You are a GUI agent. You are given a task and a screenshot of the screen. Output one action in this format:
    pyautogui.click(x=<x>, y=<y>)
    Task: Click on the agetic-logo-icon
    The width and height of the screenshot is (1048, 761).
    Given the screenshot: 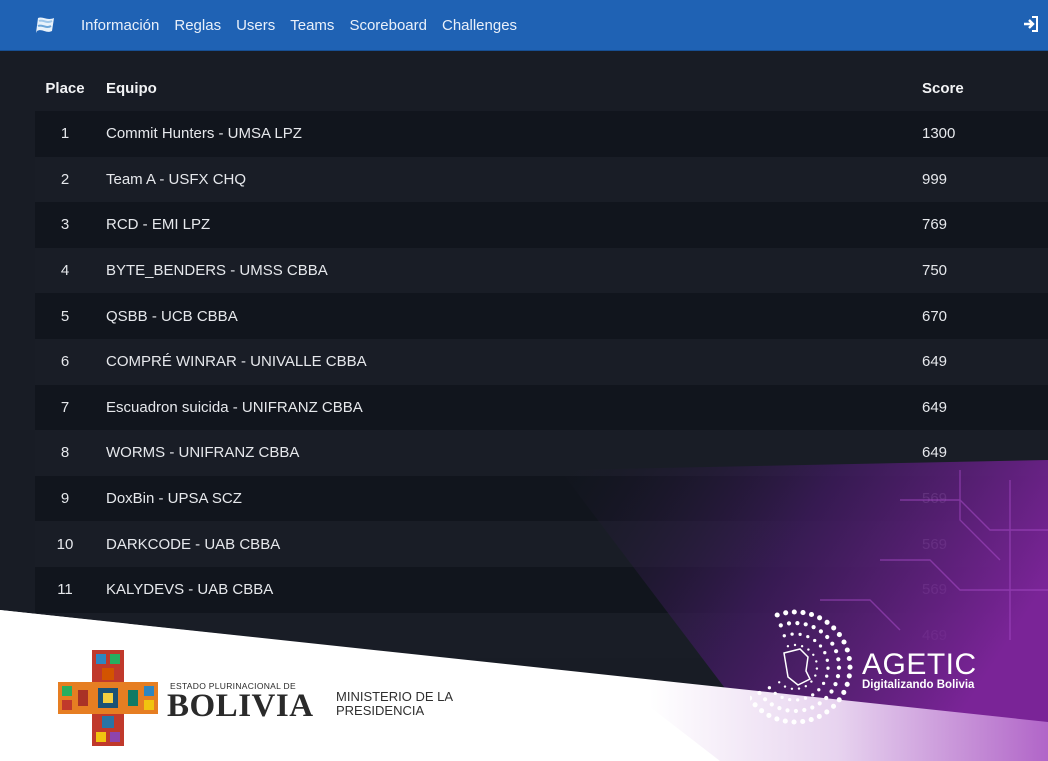 What is the action you would take?
    pyautogui.click(x=801, y=667)
    